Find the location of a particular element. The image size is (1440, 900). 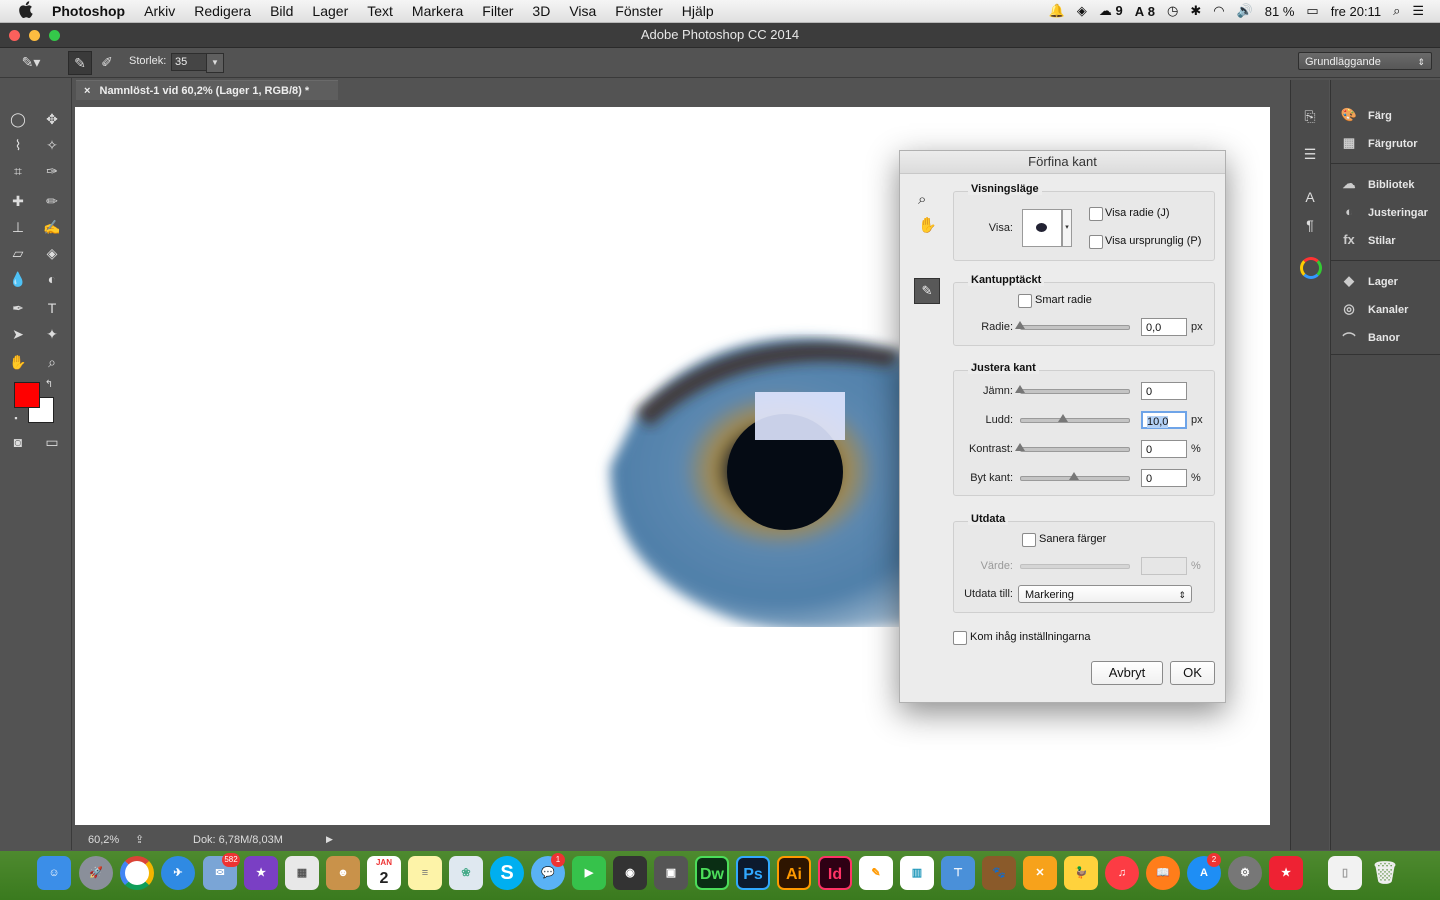

gimp-icon: 🐾 is located at coordinates (999, 873).